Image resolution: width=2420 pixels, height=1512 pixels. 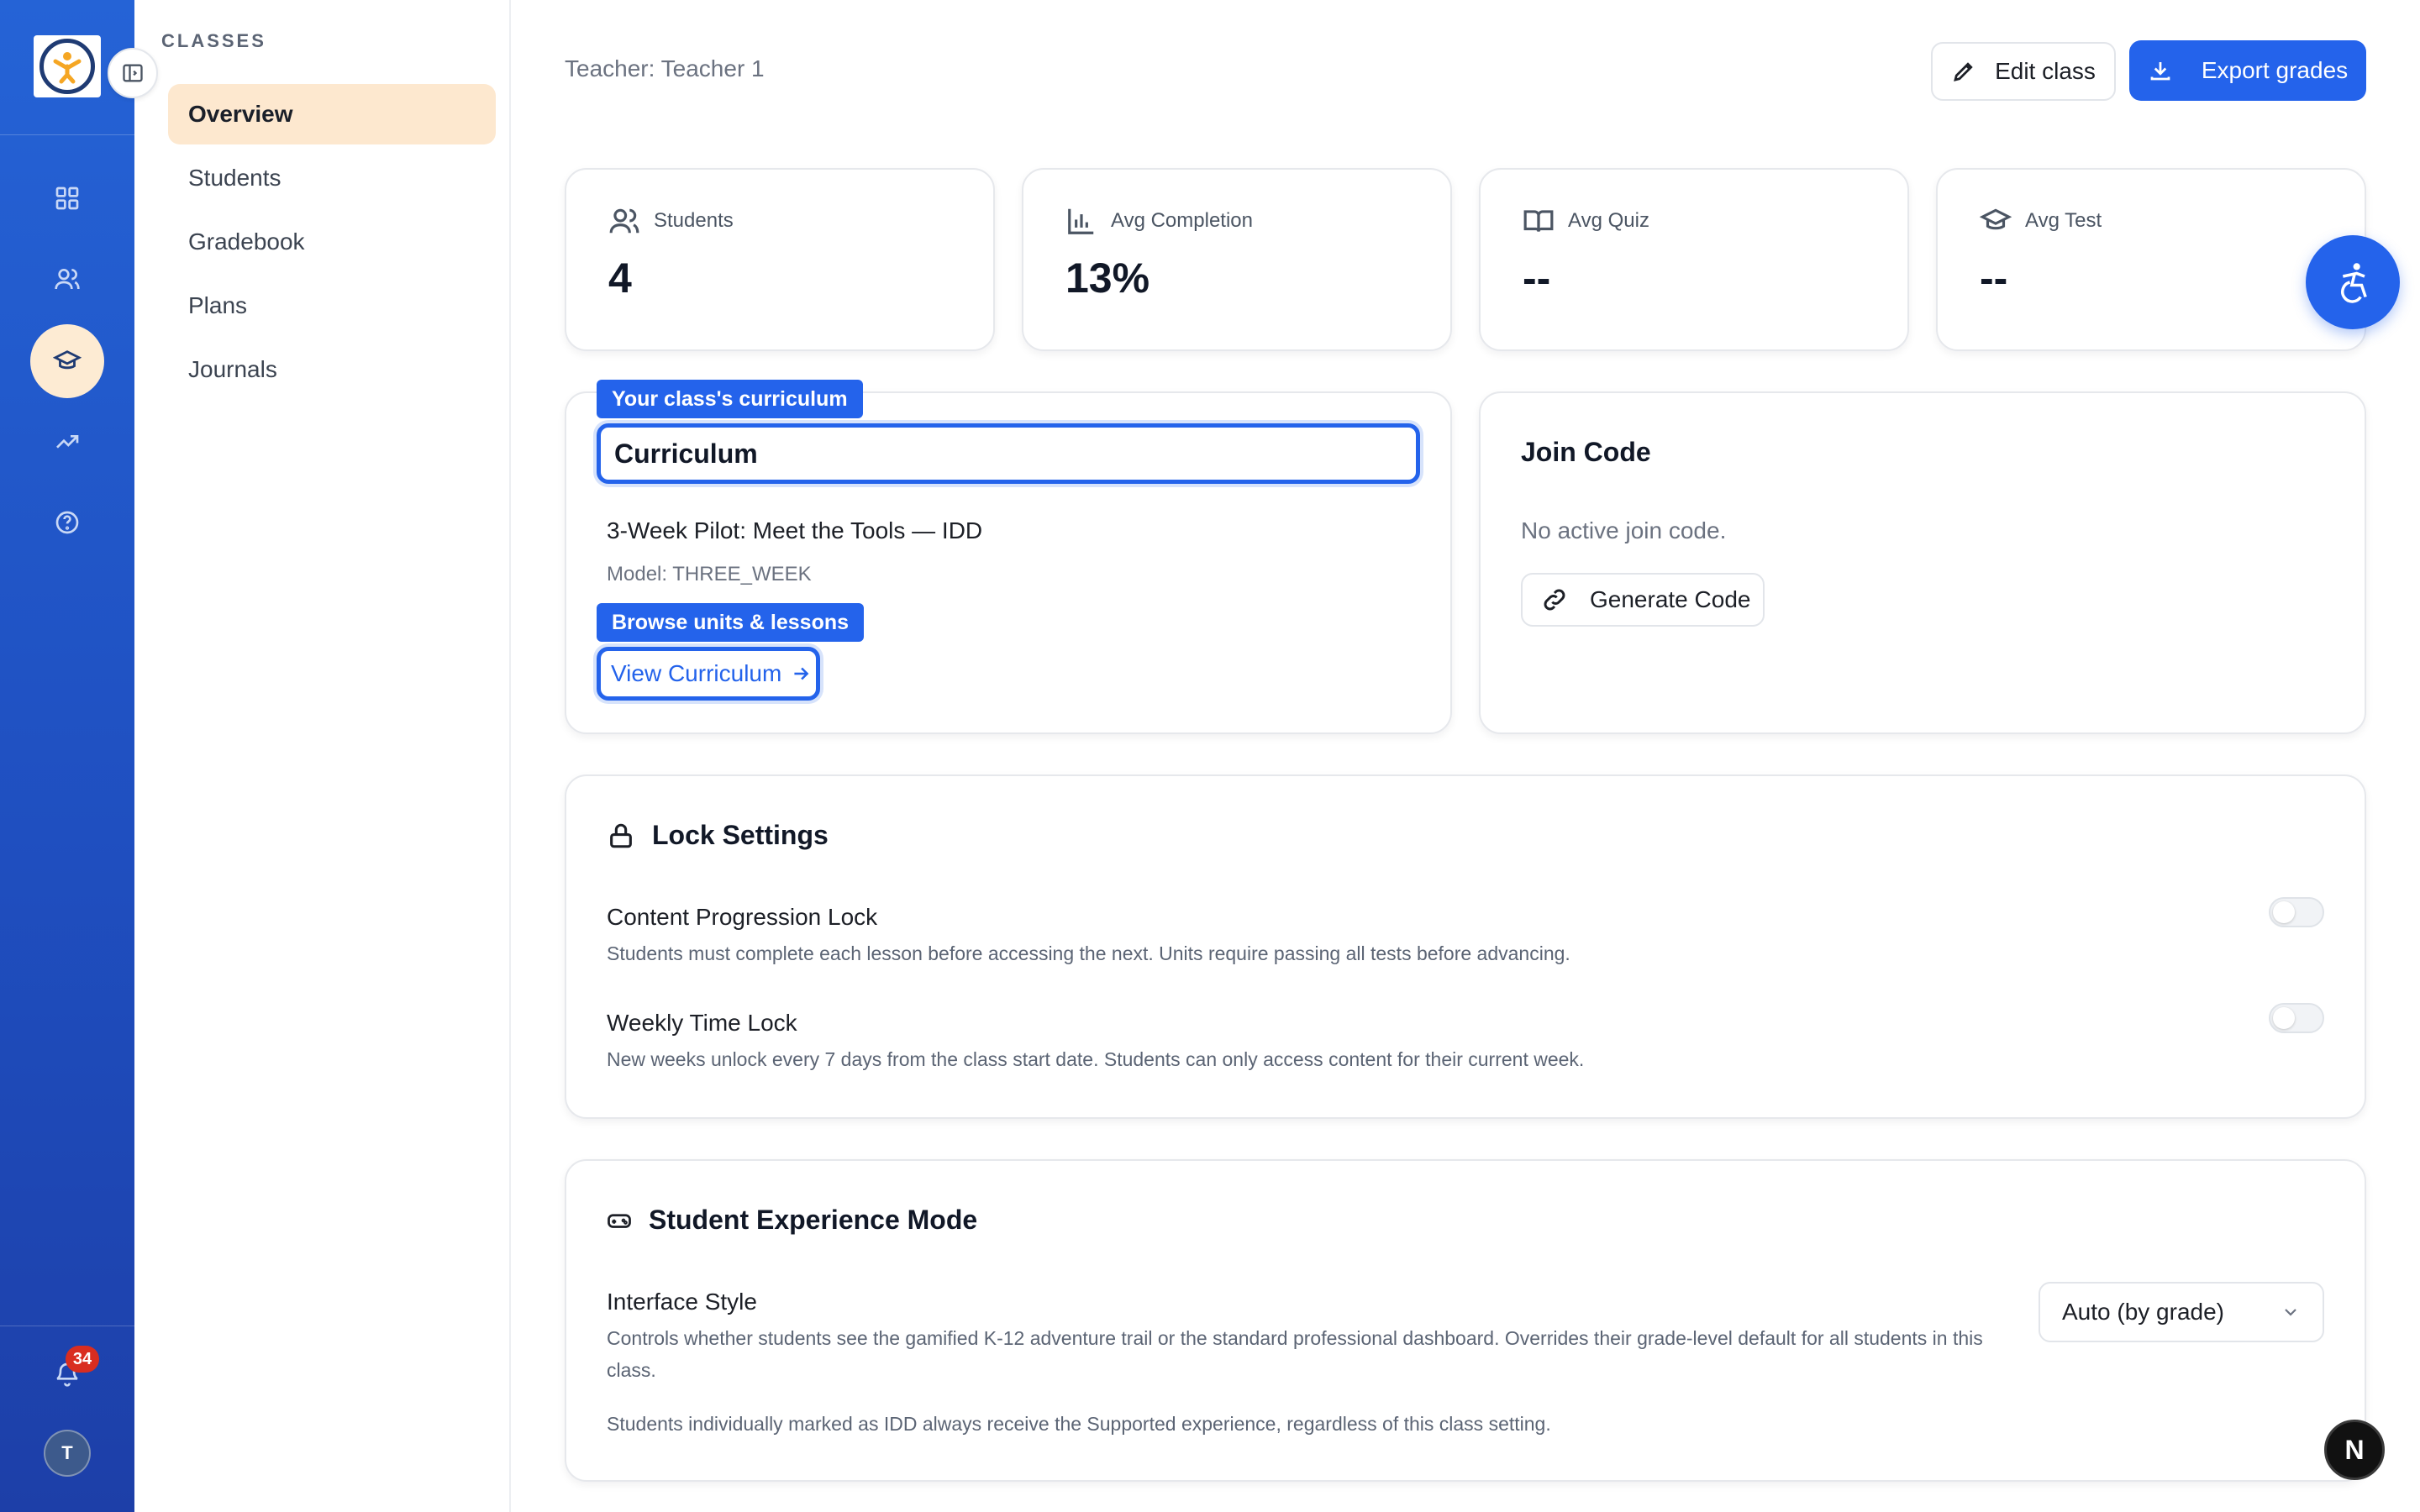 I want to click on logo-mark-icon, so click(x=67, y=66).